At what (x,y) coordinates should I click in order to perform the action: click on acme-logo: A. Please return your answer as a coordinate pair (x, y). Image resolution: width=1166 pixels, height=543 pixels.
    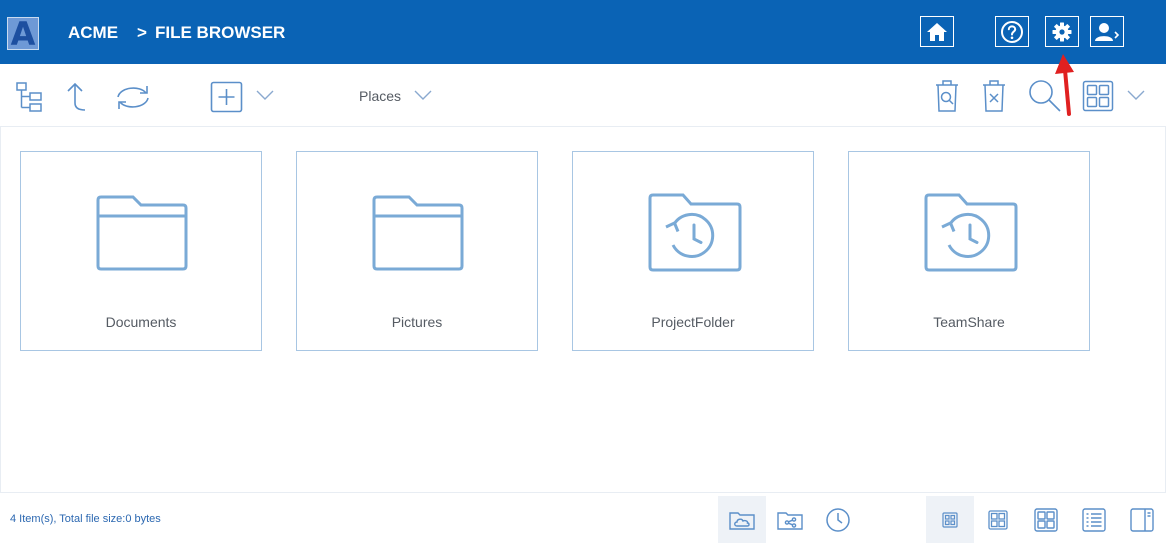
    Looking at the image, I should click on (23, 34).